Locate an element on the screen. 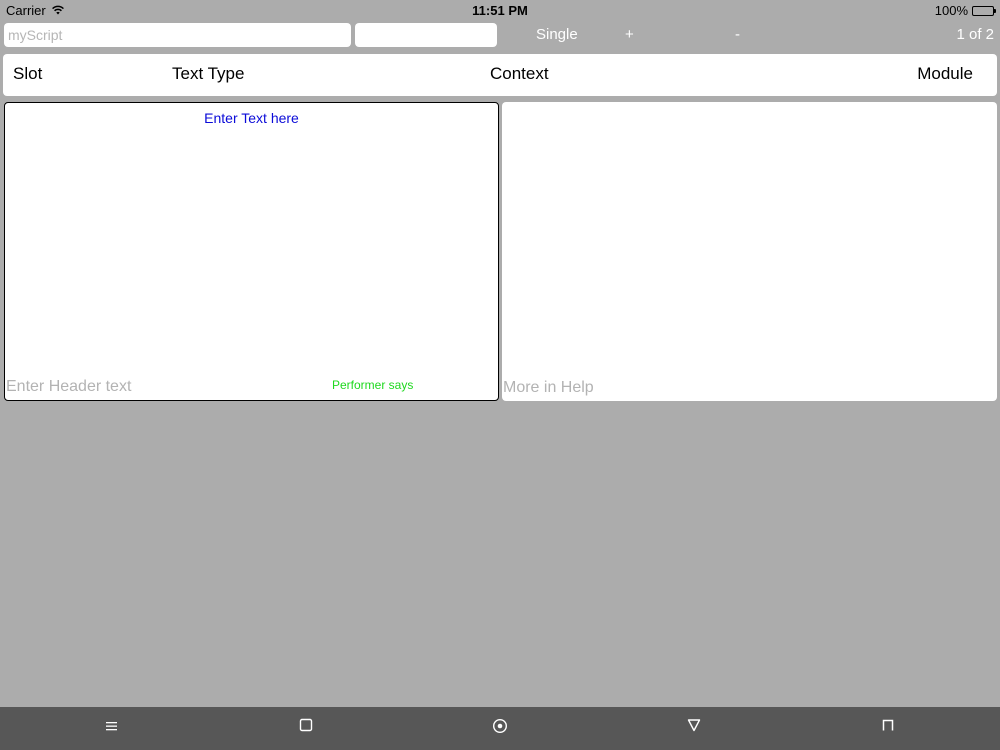  text-entry-title: Enter Text here is located at coordinates (251, 118).